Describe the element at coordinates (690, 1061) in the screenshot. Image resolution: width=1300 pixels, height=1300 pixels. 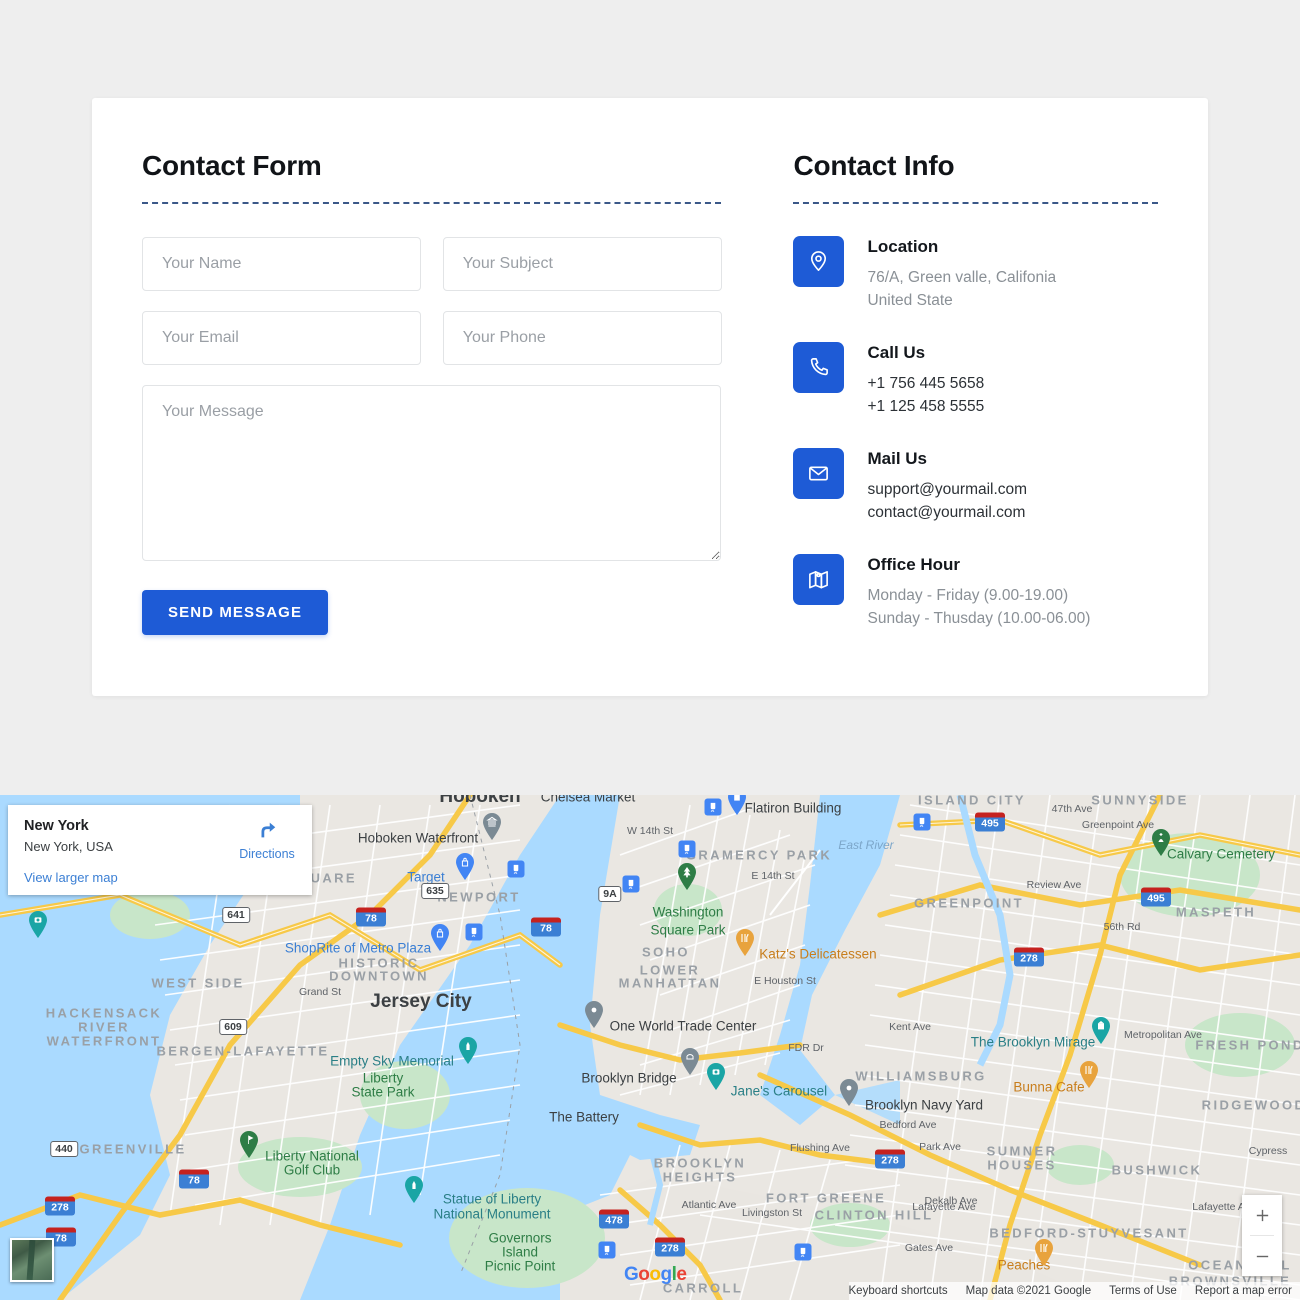
I see `map-marker-bridge` at that location.